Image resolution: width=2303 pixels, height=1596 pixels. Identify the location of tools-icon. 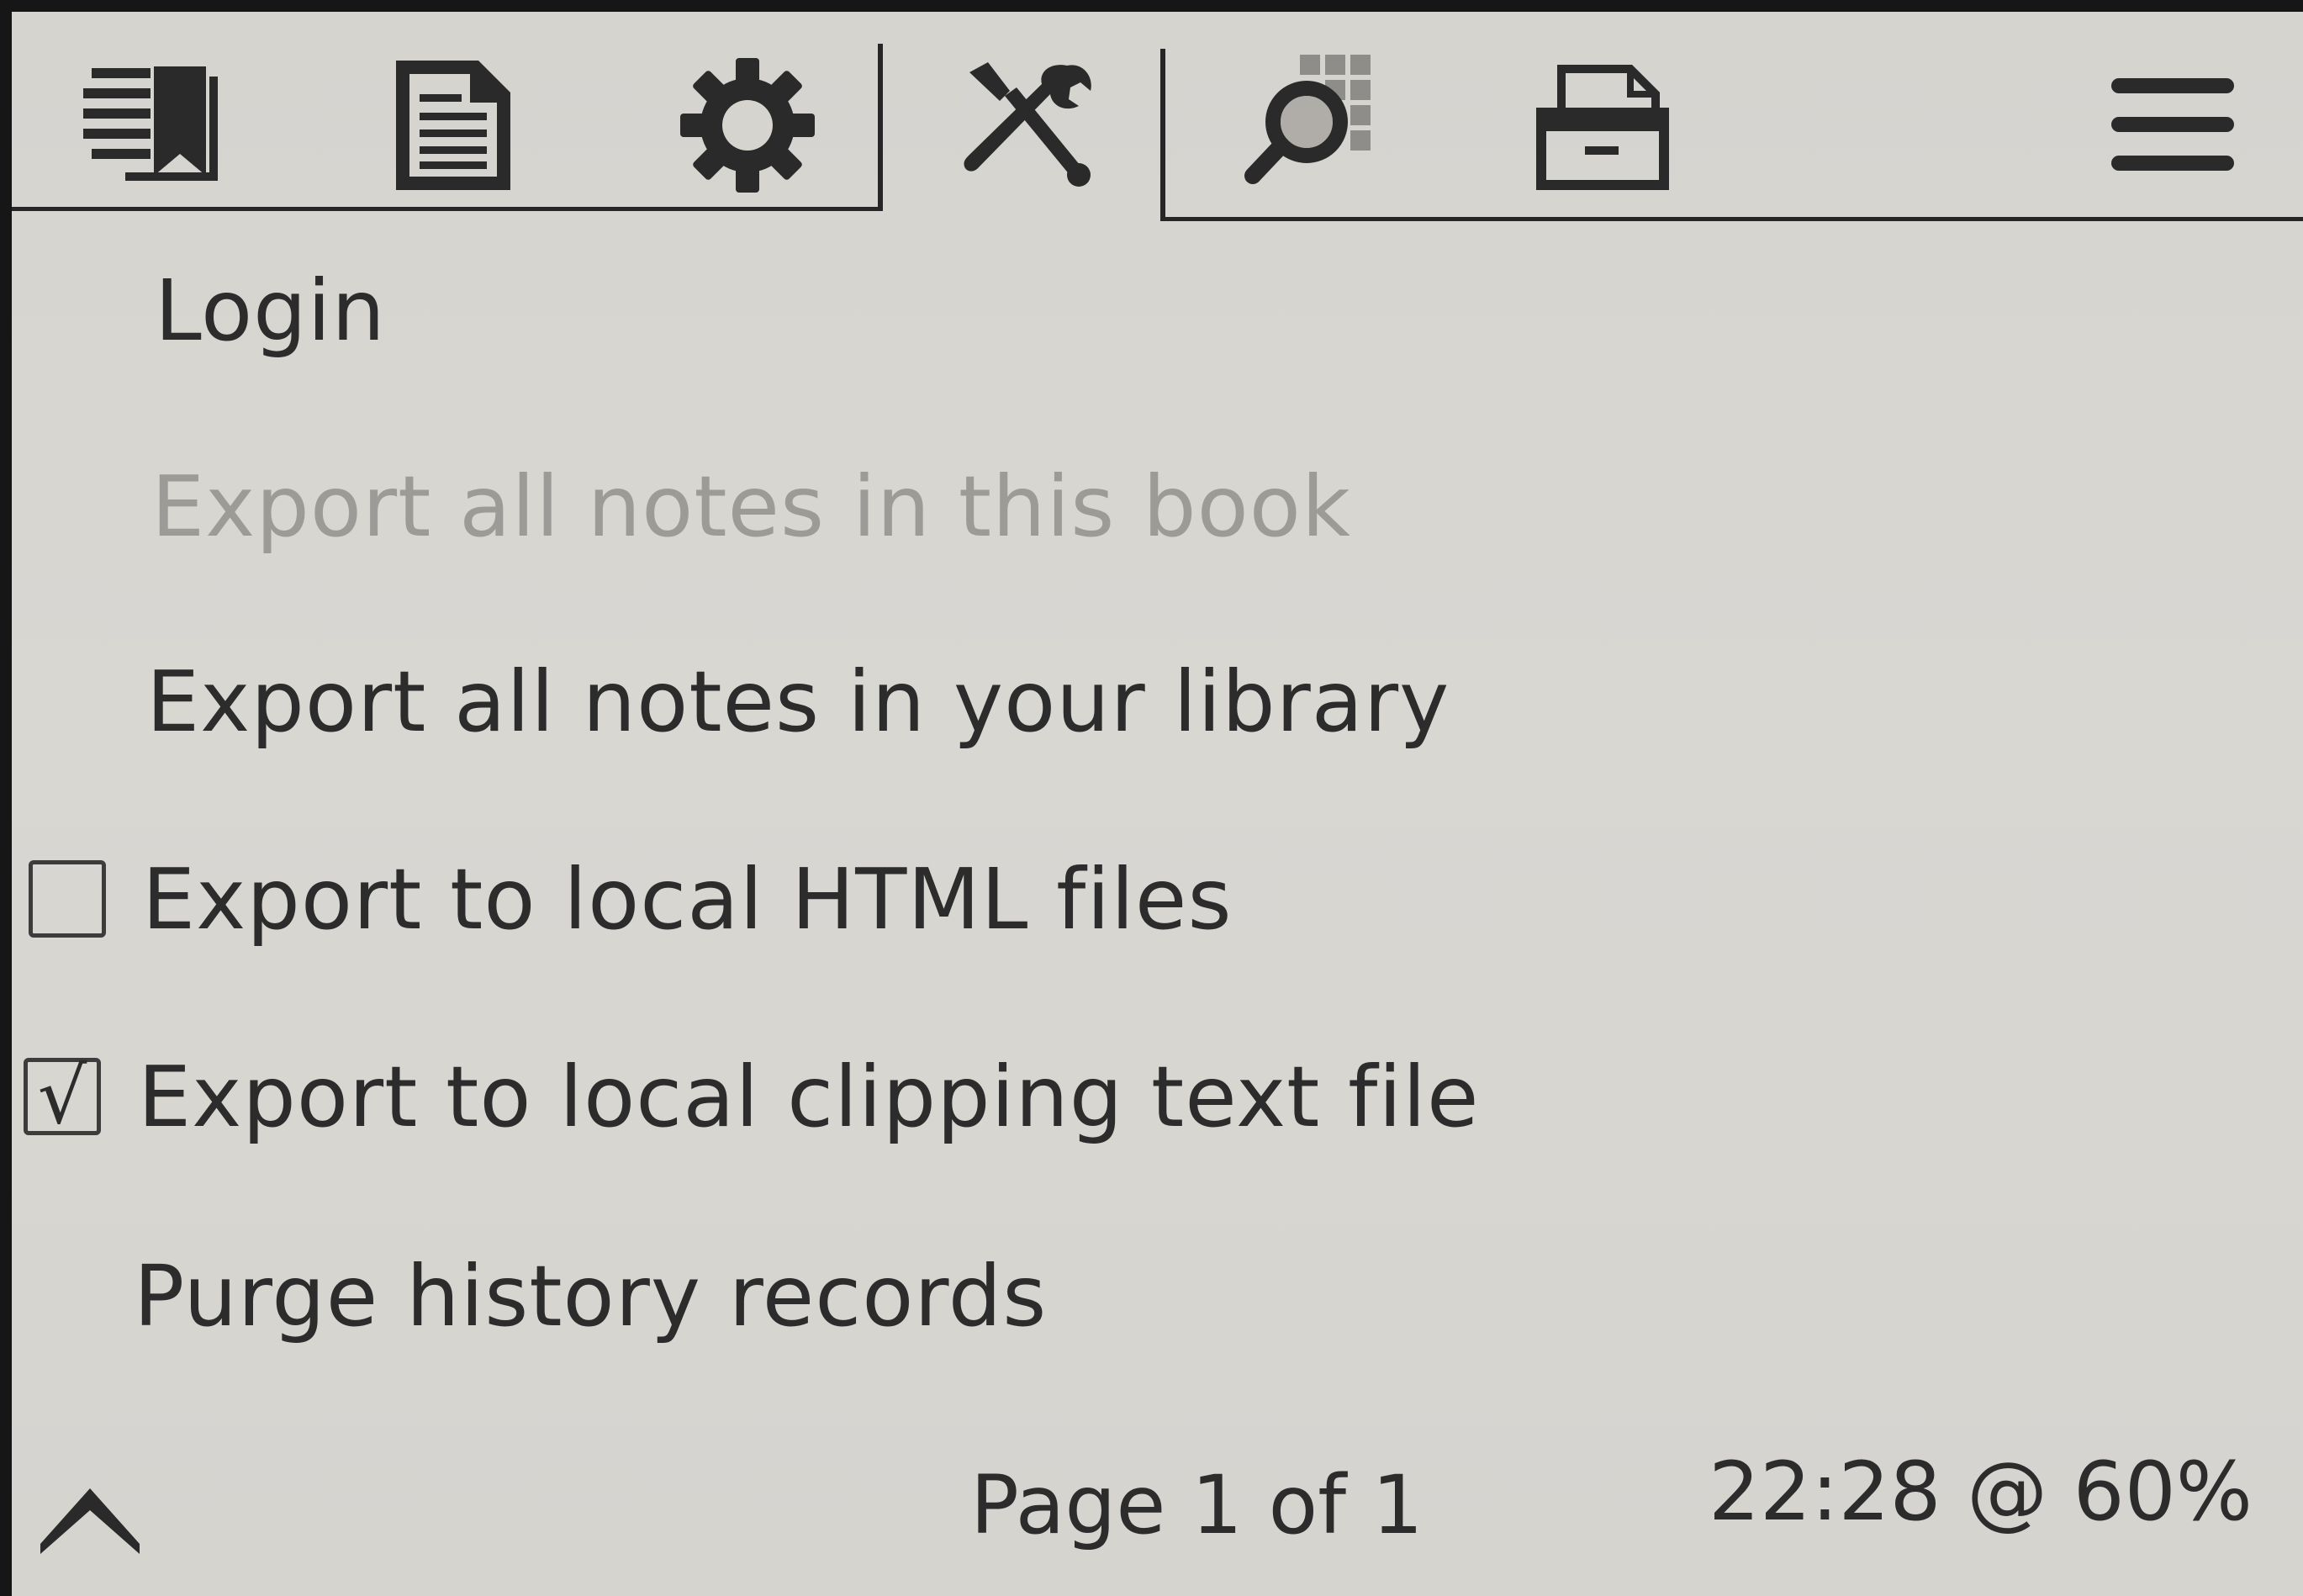
(1027, 124).